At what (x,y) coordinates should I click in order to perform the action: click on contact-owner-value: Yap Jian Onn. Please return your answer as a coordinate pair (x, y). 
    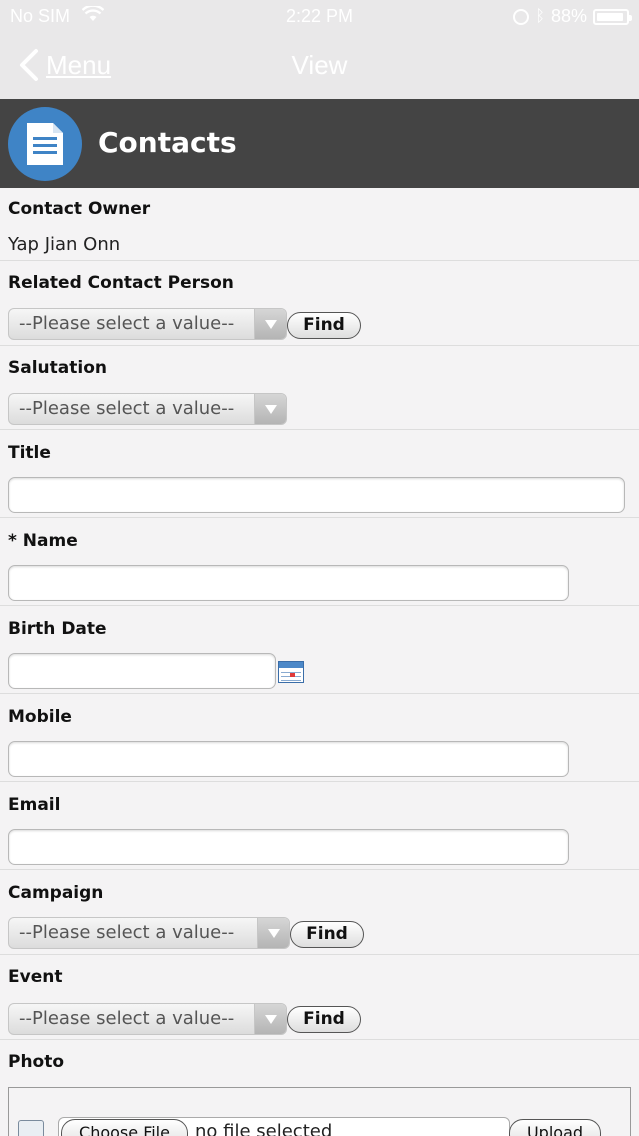
    Looking at the image, I should click on (64, 244).